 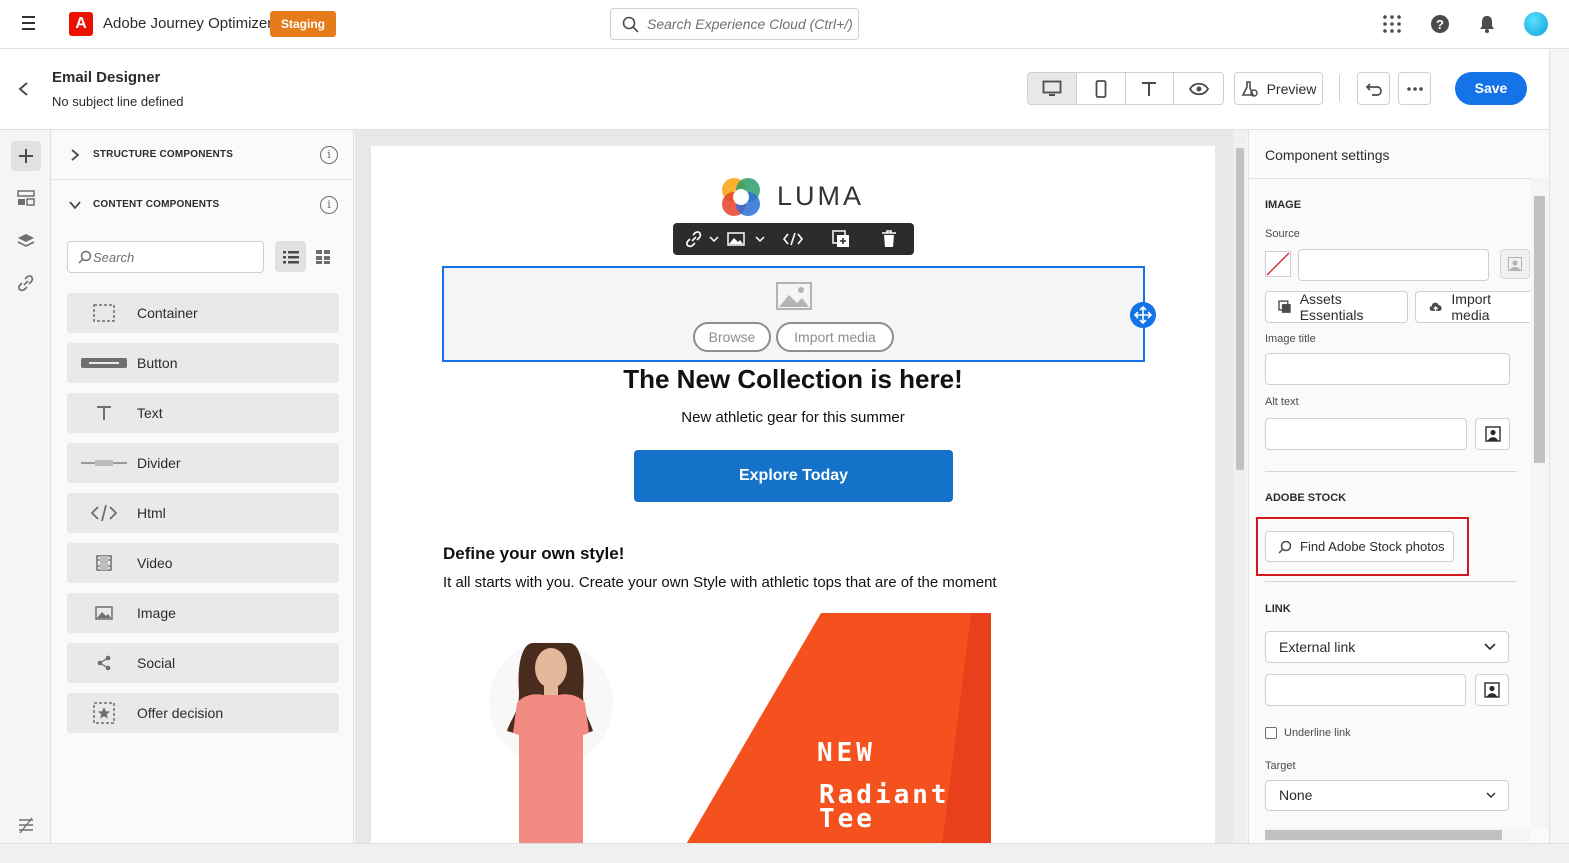 I want to click on text-view-button, so click(x=1150, y=88).